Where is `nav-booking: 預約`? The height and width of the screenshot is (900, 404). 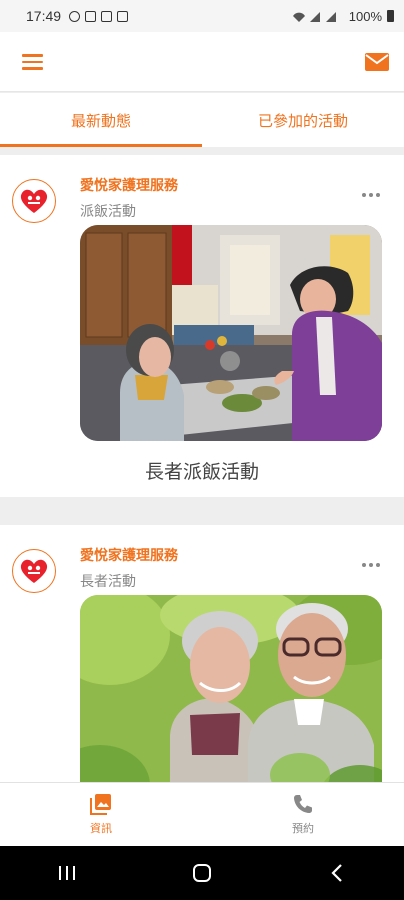 nav-booking: 預約 is located at coordinates (303, 814).